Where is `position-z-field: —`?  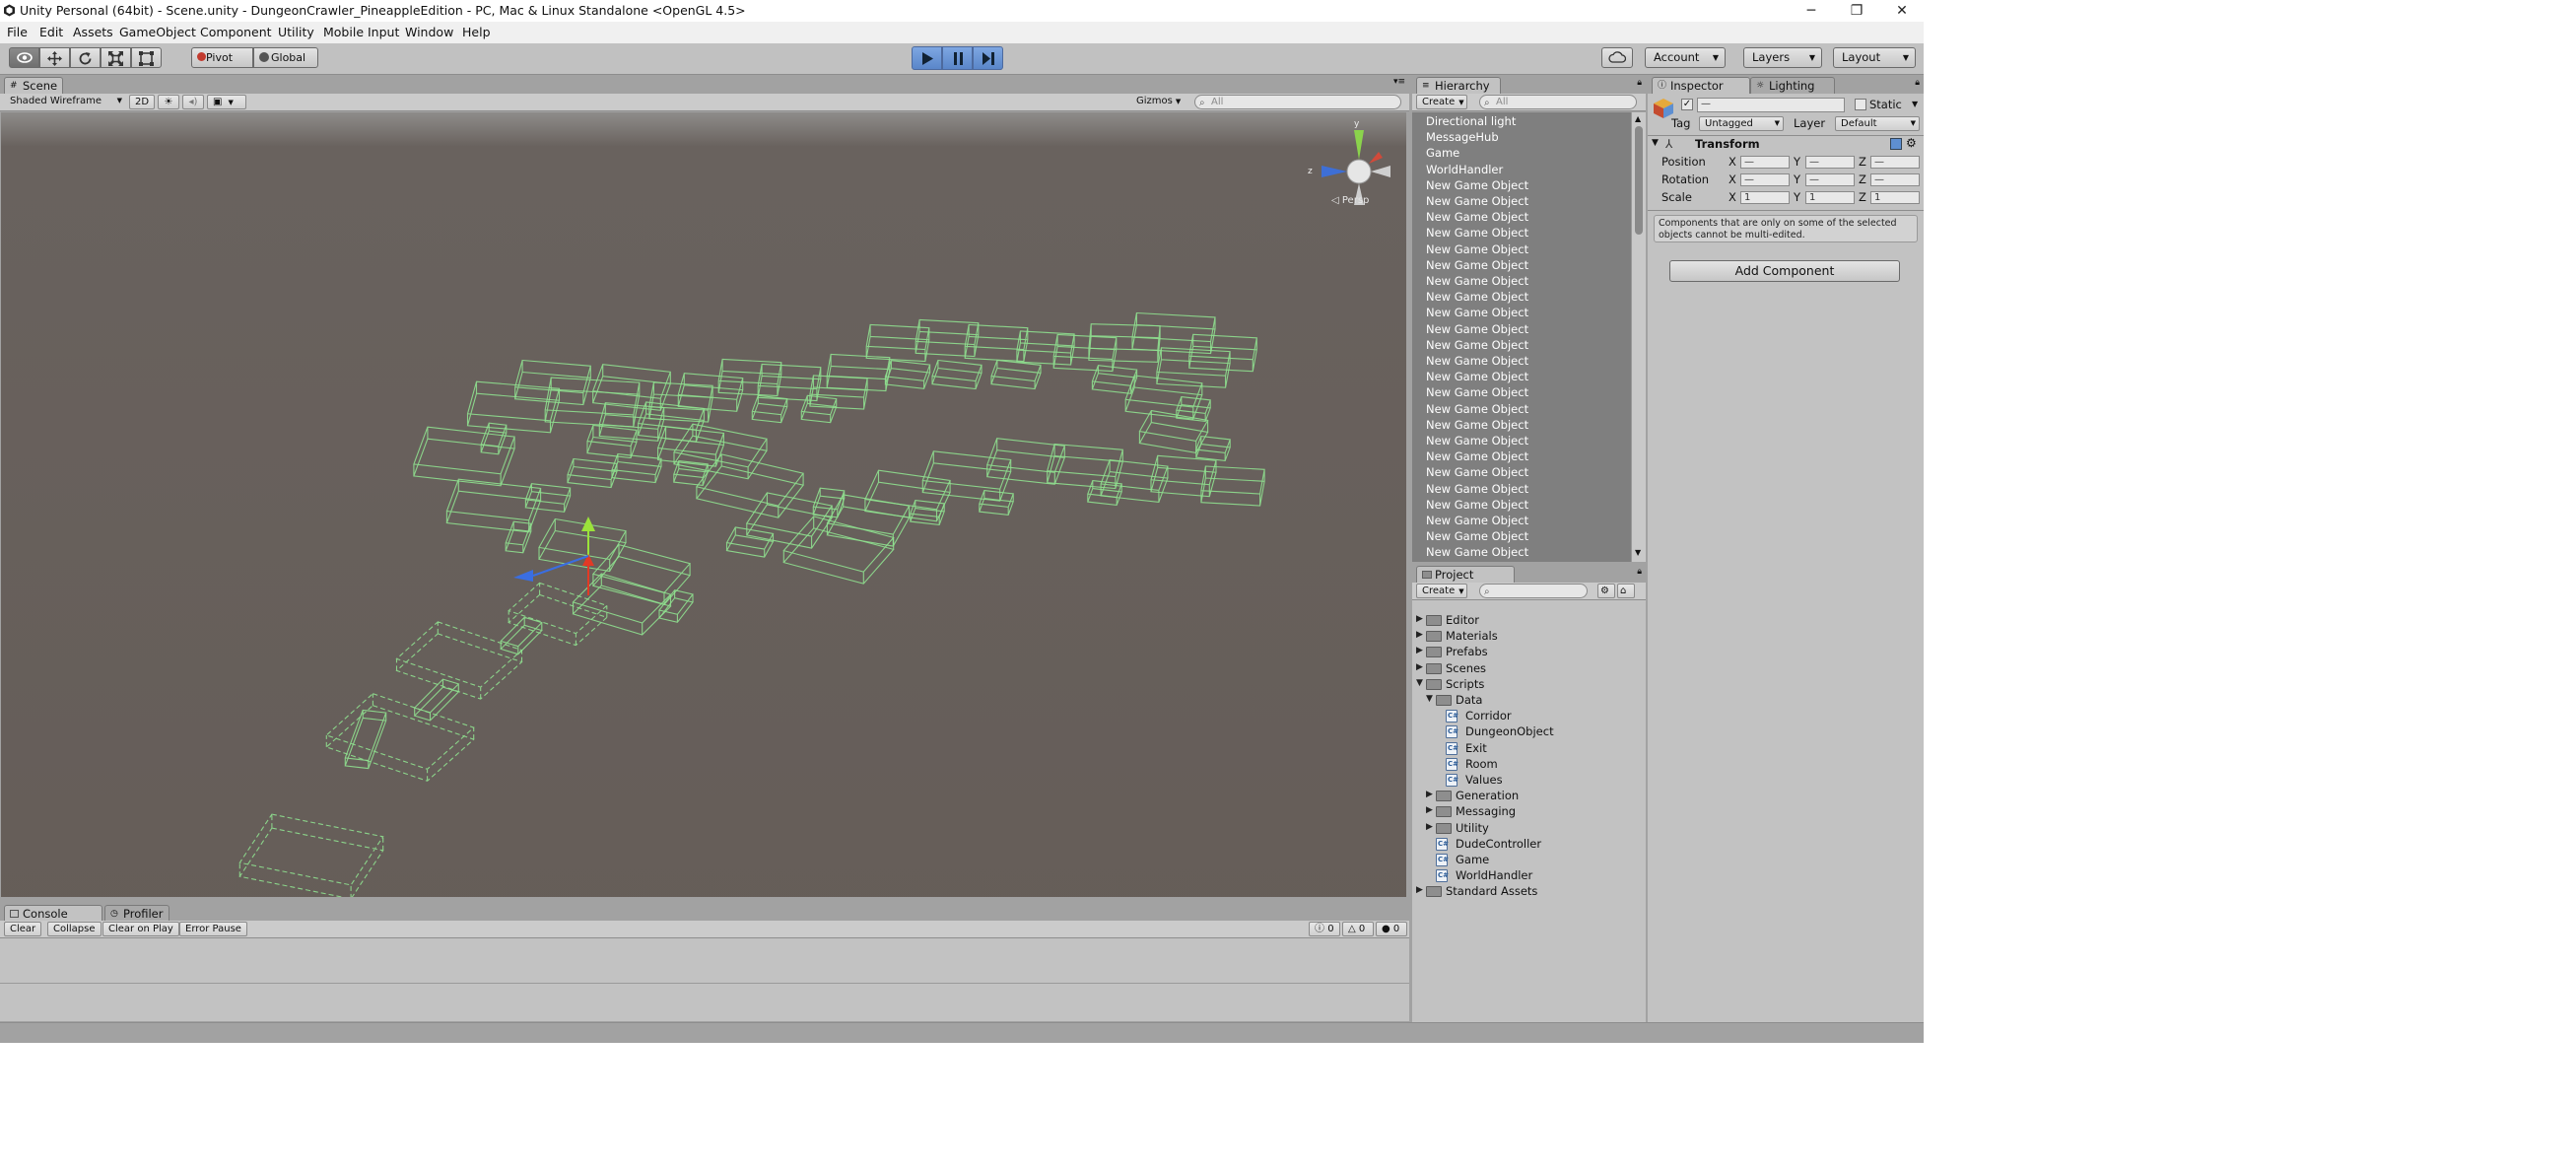 position-z-field: — is located at coordinates (1895, 162).